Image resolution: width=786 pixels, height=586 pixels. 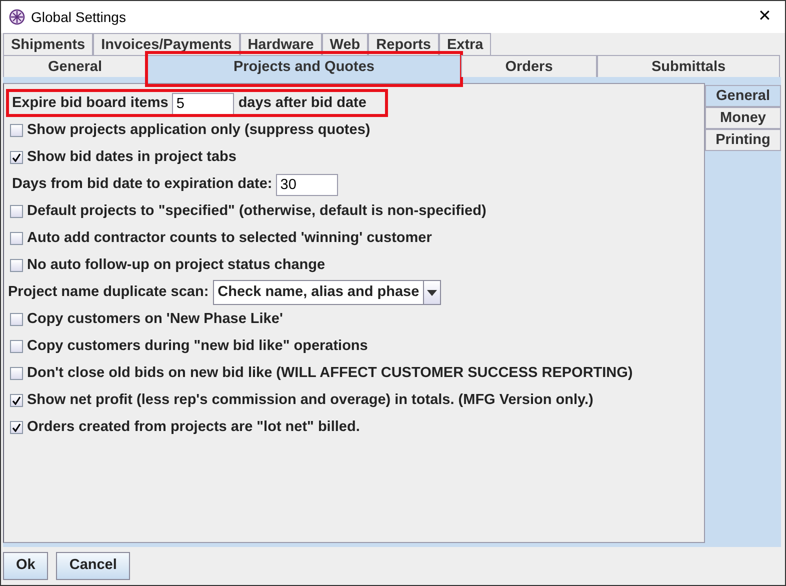 I want to click on caret-icon, so click(x=432, y=293).